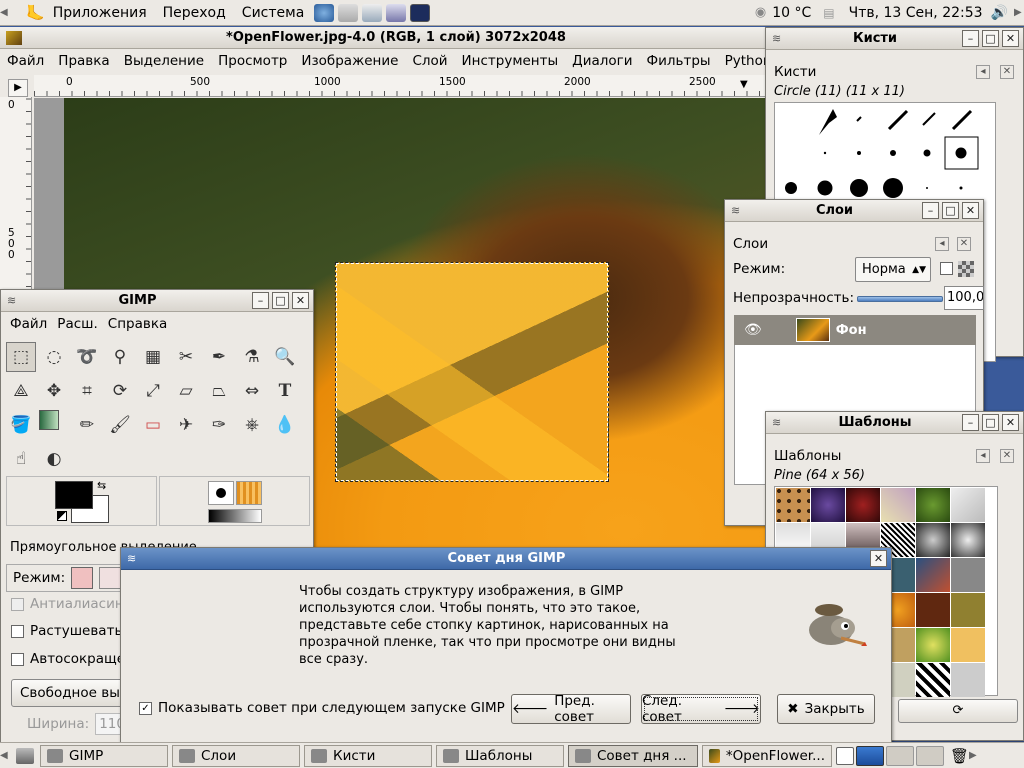 The image size is (1024, 768). Describe the element at coordinates (81, 501) in the screenshot. I see `color-selector: ⇆` at that location.